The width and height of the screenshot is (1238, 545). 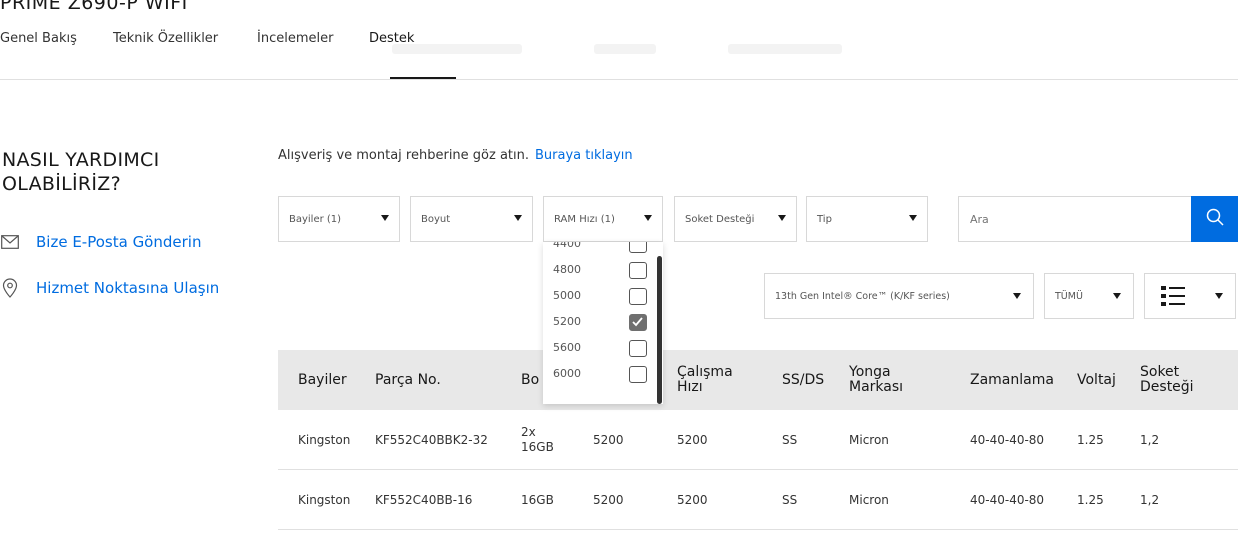 What do you see at coordinates (603, 323) in the screenshot?
I see `ram-speed-dropdown: 4400 4800 5000 5200 5600 6000` at bounding box center [603, 323].